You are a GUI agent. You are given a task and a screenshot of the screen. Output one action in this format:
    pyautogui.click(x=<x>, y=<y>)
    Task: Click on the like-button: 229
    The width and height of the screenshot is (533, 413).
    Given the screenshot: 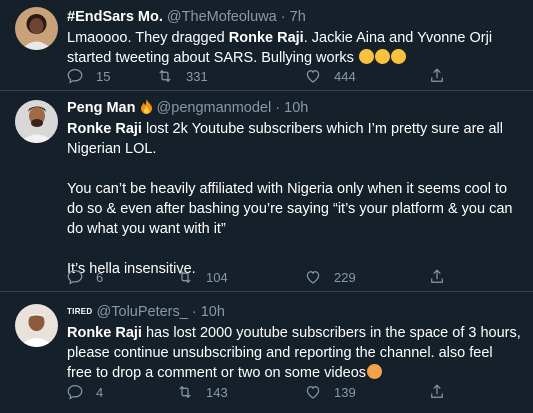 What is the action you would take?
    pyautogui.click(x=330, y=277)
    